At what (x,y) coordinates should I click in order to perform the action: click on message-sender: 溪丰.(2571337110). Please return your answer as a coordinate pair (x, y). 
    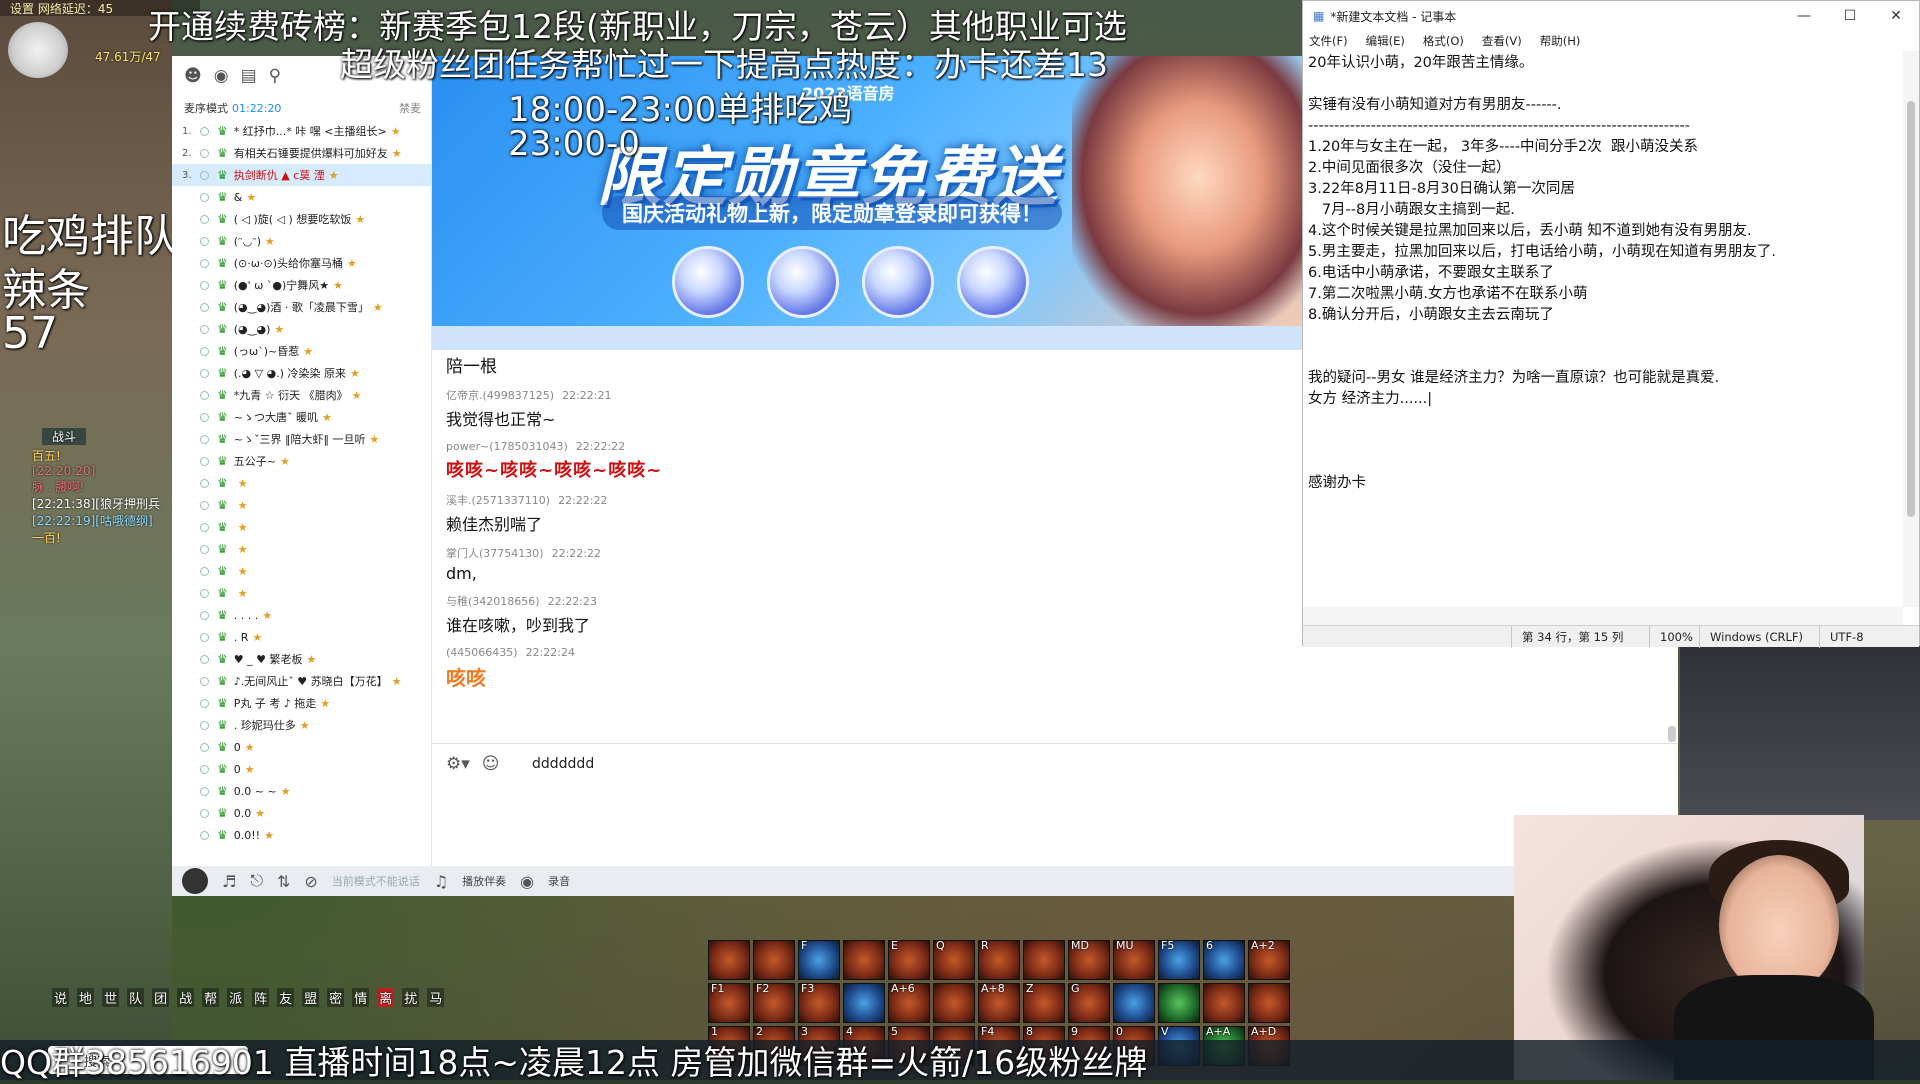
    Looking at the image, I should click on (498, 500).